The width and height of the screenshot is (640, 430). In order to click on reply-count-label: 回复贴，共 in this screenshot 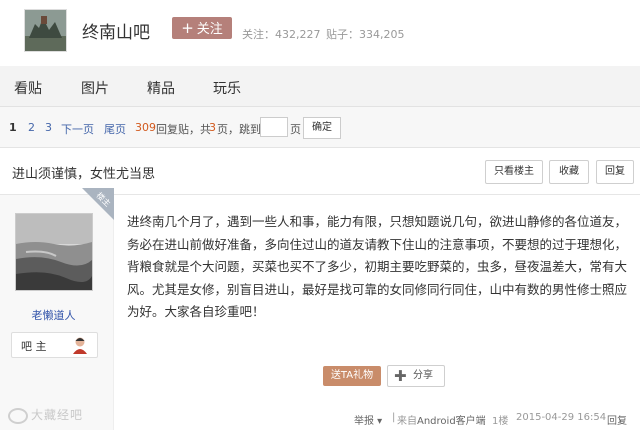, I will do `click(183, 129)`.